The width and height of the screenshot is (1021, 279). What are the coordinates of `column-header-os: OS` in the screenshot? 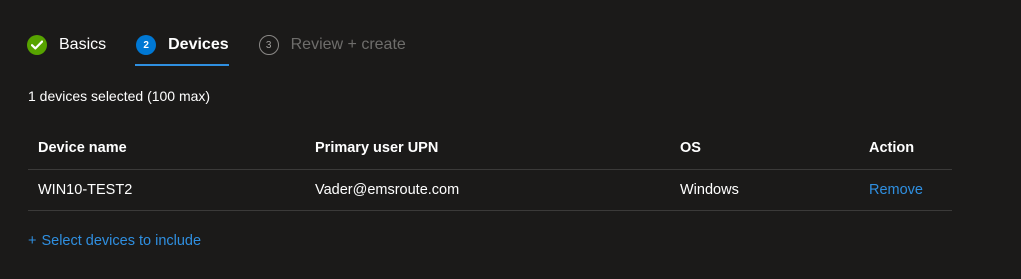 It's located at (764, 148).